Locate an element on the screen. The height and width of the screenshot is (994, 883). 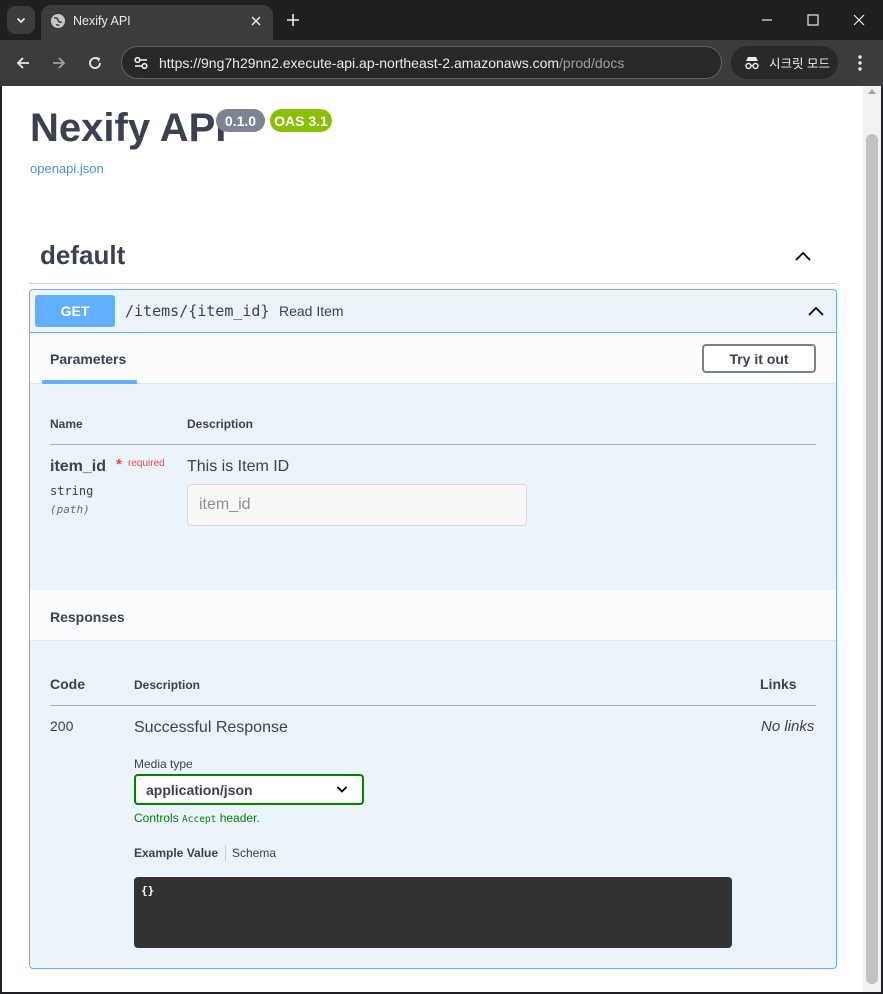
forward-arrow-icon is located at coordinates (59, 63).